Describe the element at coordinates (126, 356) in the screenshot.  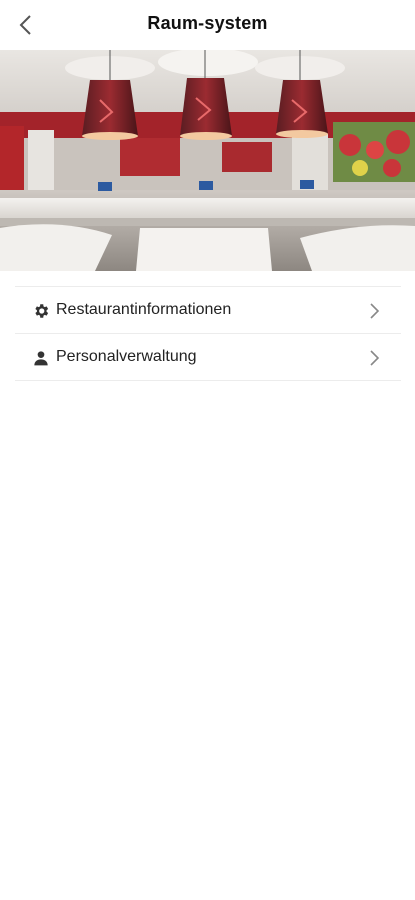
I see `menu-item-label: Personalverwaltung` at that location.